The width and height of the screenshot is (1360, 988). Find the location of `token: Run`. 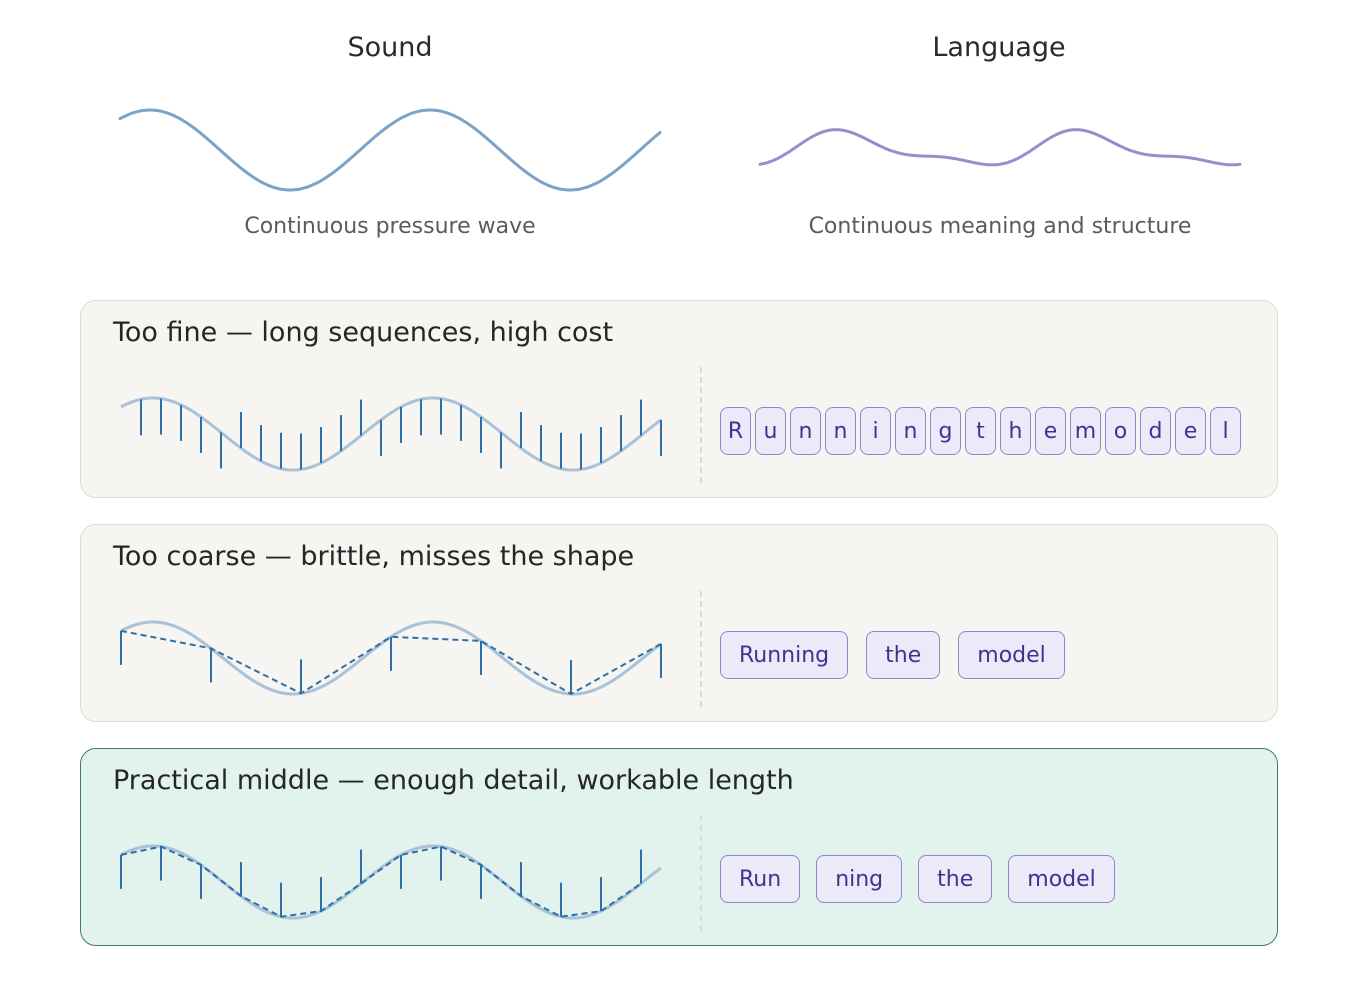

token: Run is located at coordinates (760, 879).